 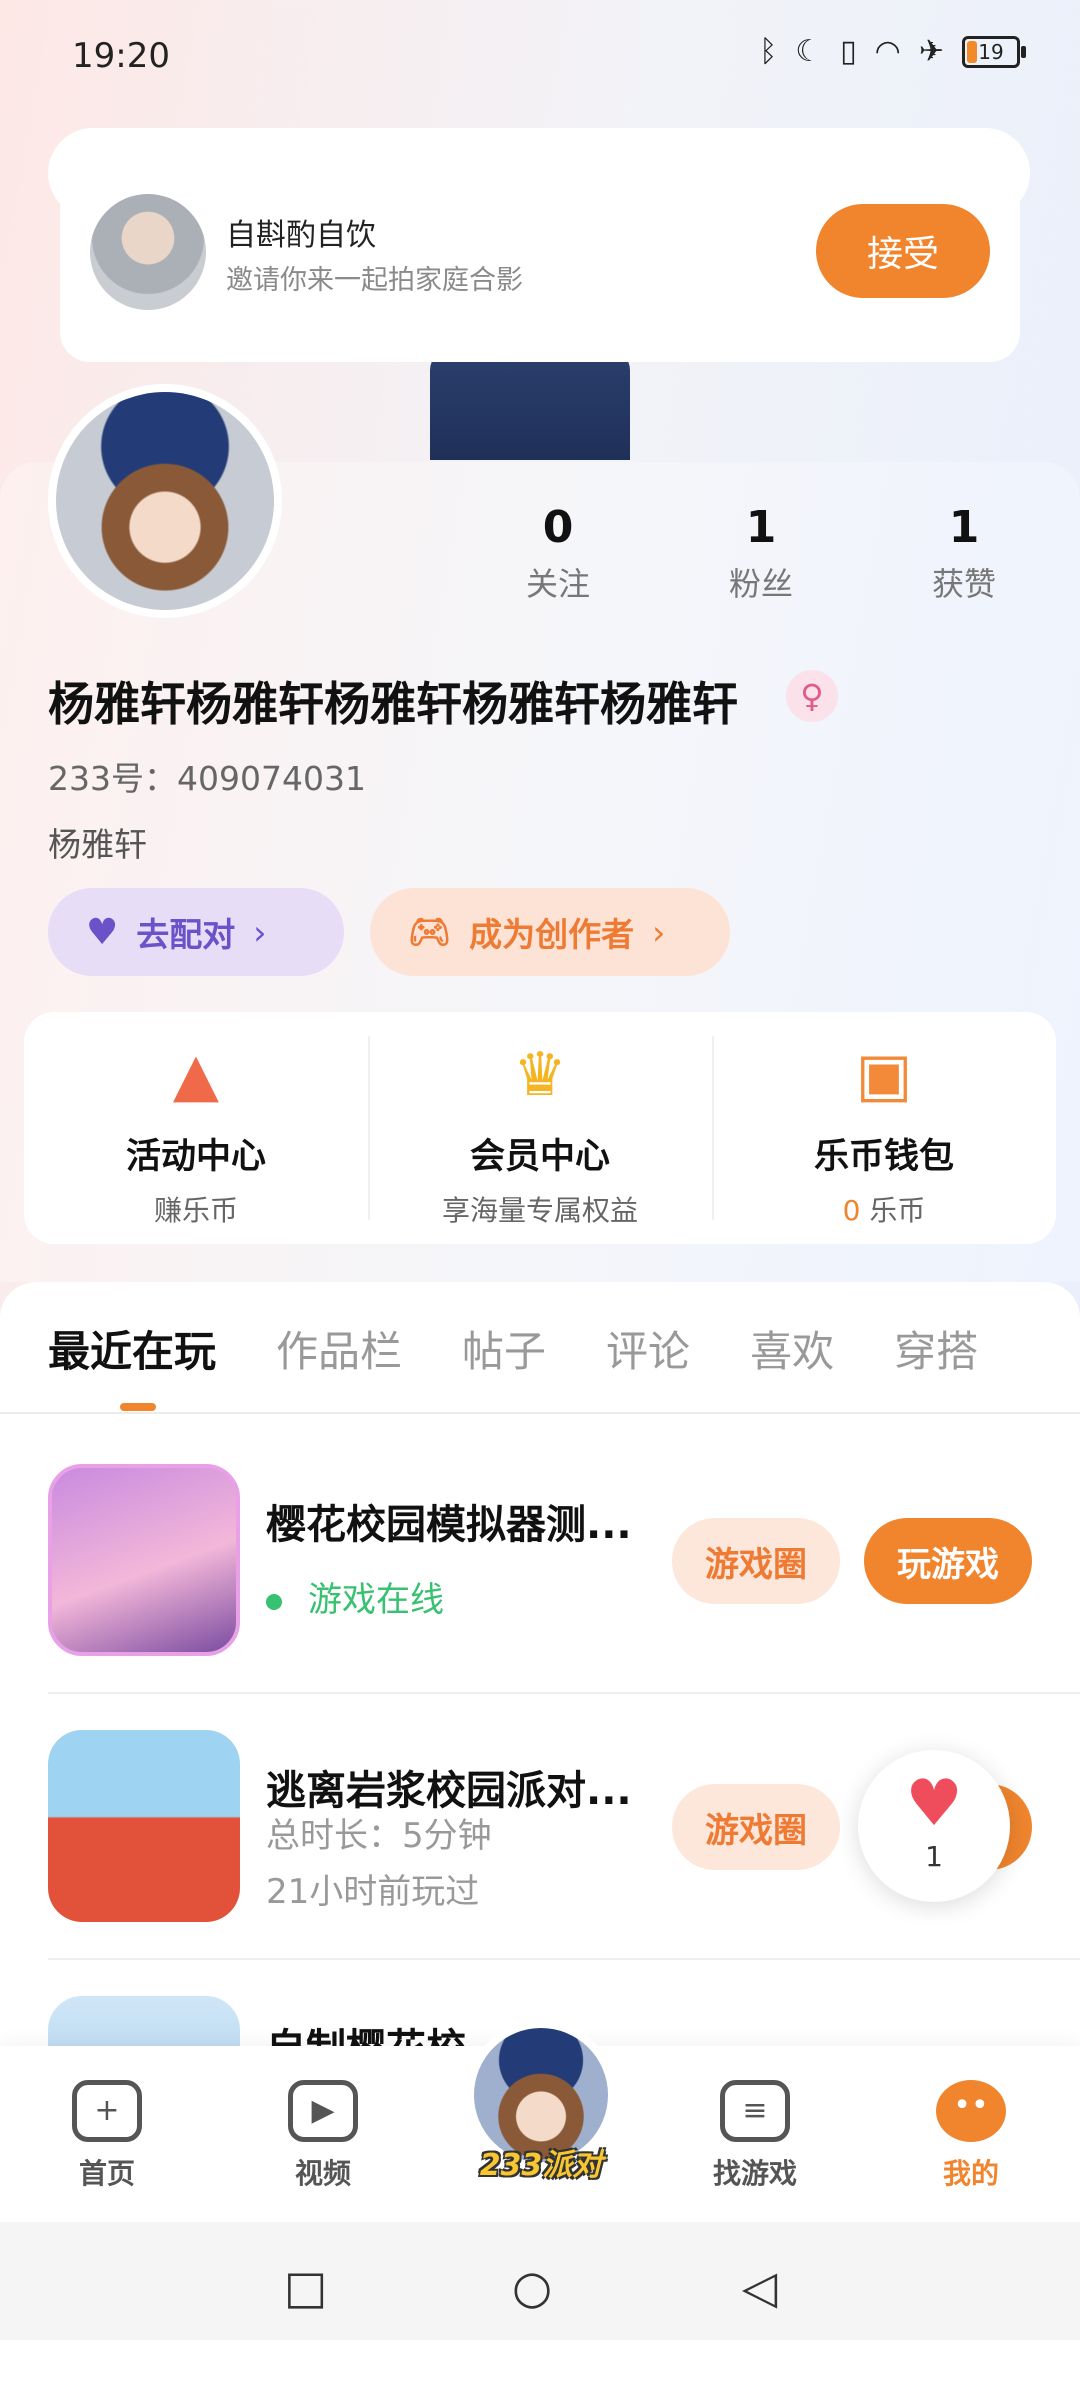 I want to click on system-nav-bar: □ ○ ◁, so click(x=540, y=2281).